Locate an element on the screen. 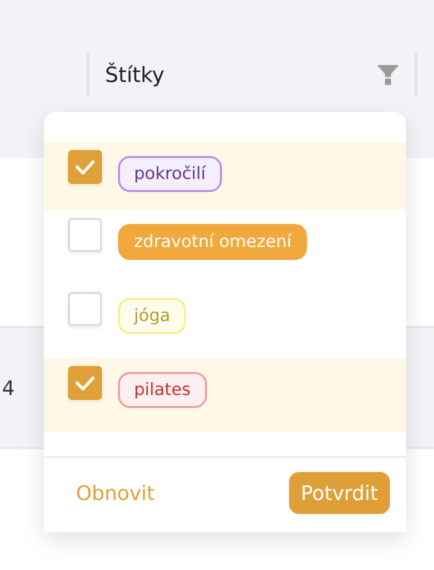 The width and height of the screenshot is (434, 570). filter-option: pokročilí is located at coordinates (225, 176).